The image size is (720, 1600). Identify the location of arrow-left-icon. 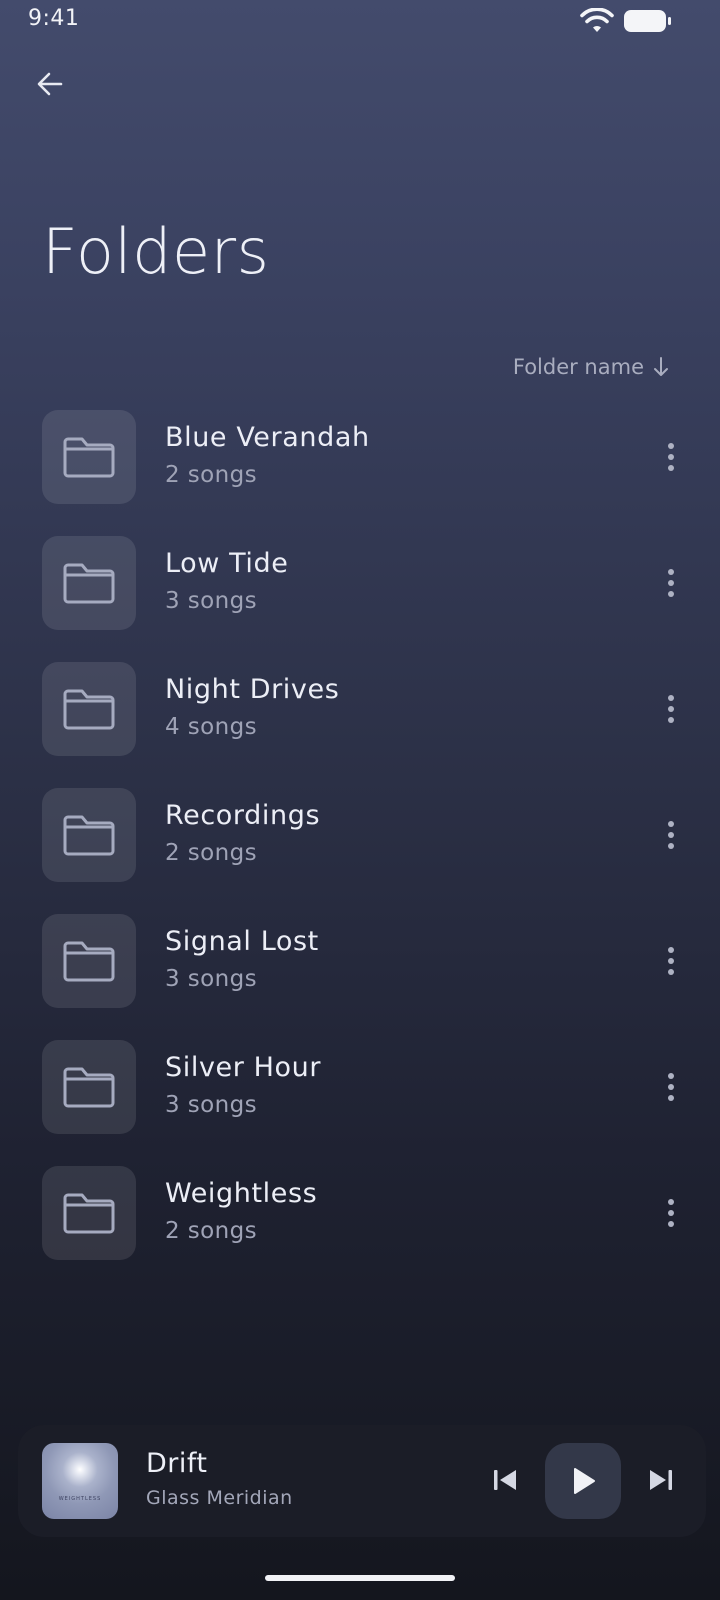
(50, 84).